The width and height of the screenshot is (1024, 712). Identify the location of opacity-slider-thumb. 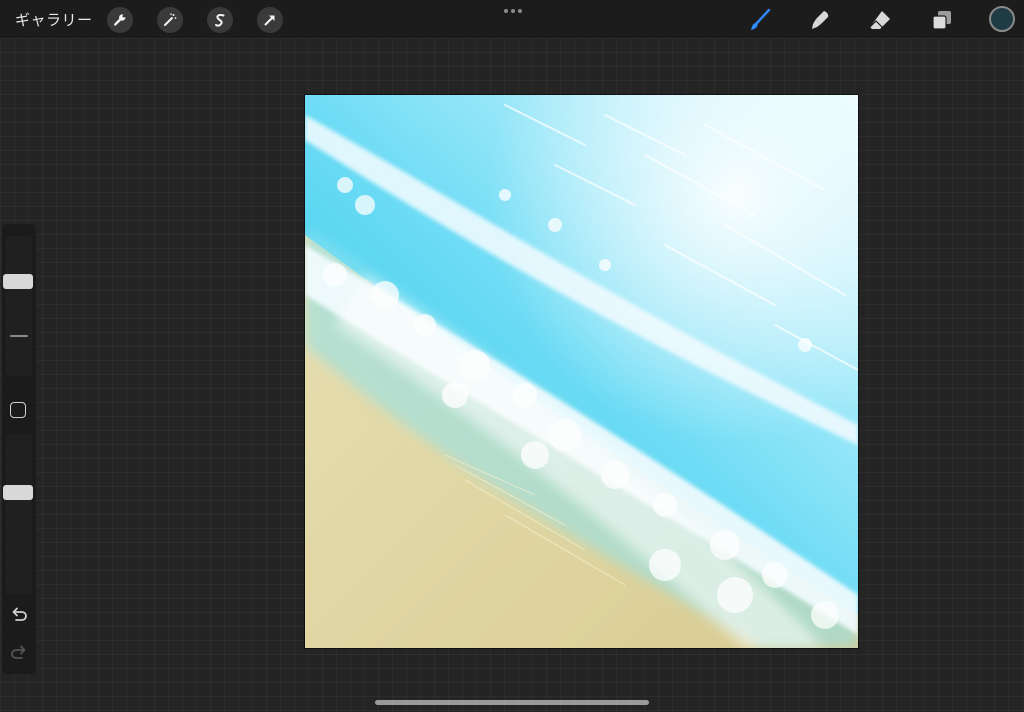
(18, 492).